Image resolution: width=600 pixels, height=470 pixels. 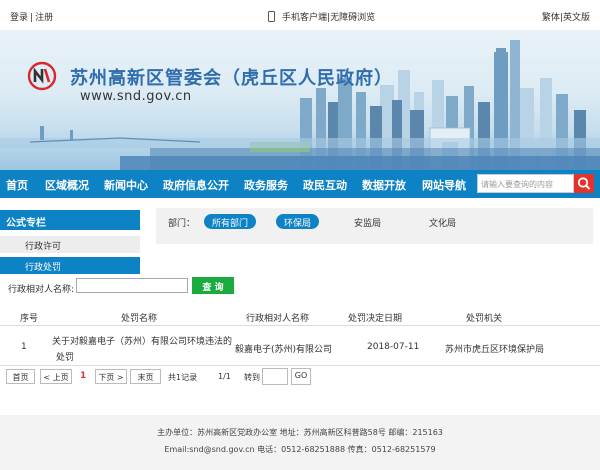 What do you see at coordinates (65, 358) in the screenshot?
I see `row-penalty-name-line2: 处罚` at bounding box center [65, 358].